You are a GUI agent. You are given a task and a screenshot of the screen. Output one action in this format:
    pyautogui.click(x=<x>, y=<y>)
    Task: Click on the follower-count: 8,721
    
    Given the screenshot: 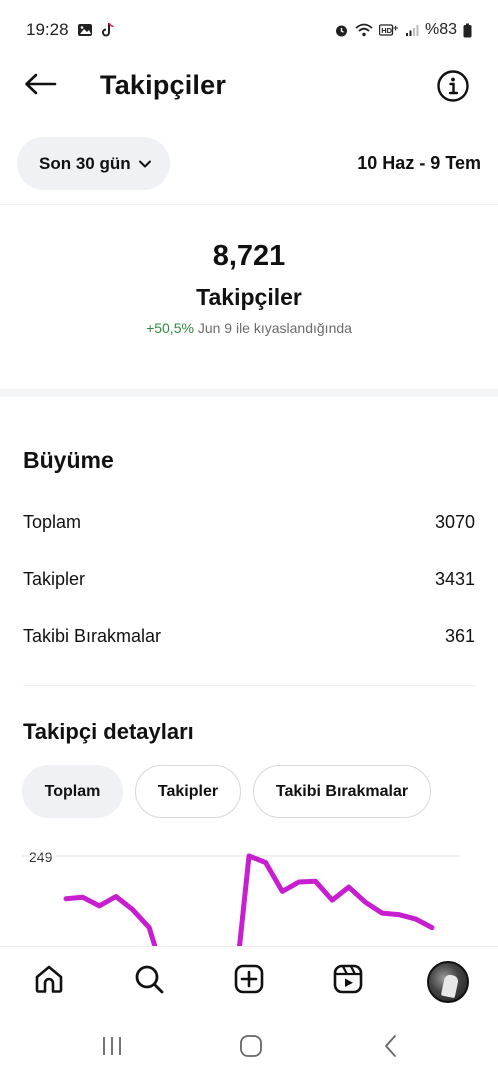 What is the action you would take?
    pyautogui.click(x=249, y=256)
    